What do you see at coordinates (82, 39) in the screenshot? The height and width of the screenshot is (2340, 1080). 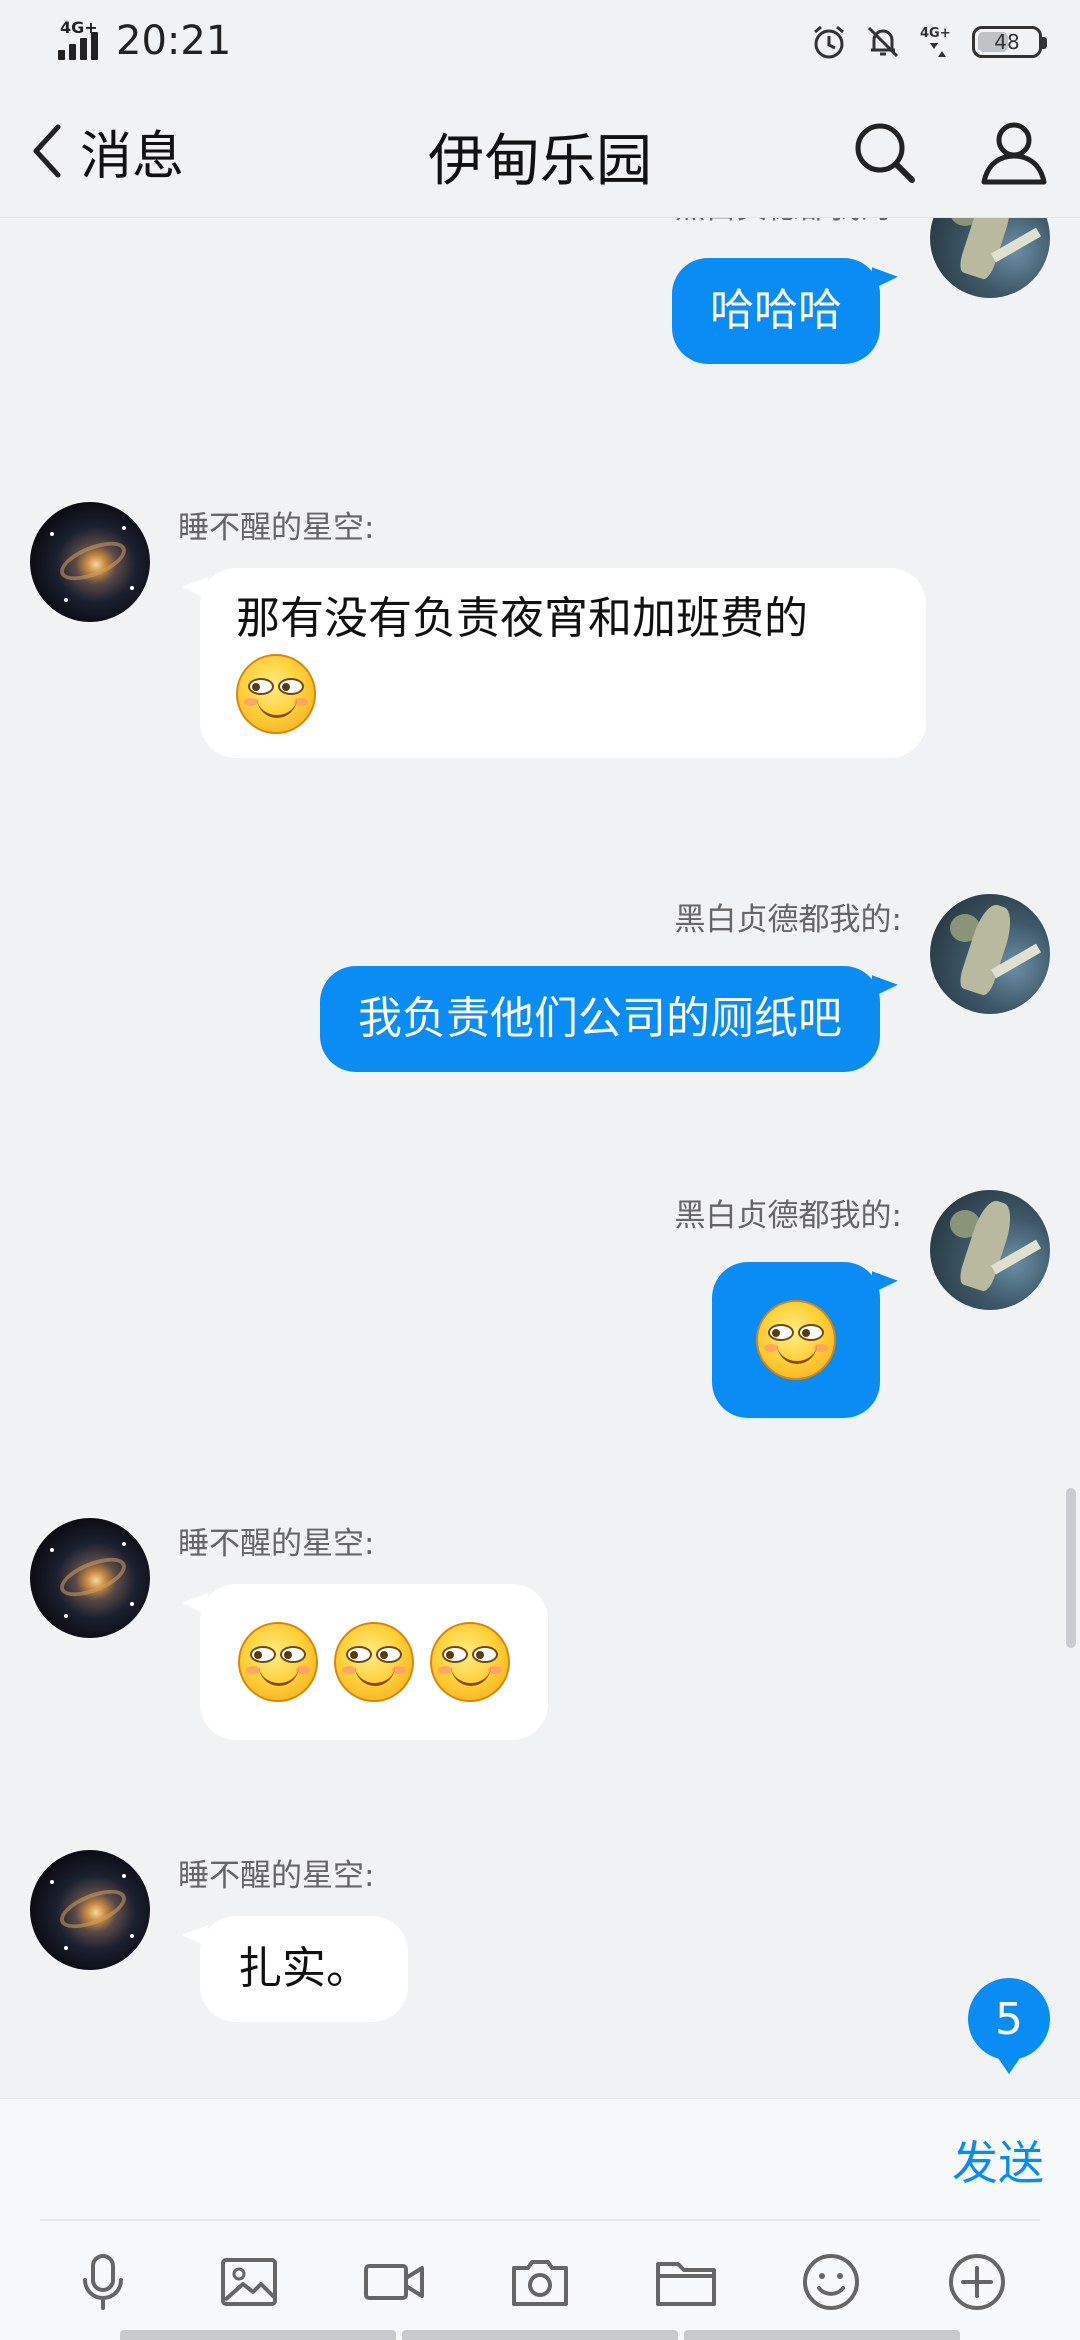 I see `signal-icon: 4G+` at bounding box center [82, 39].